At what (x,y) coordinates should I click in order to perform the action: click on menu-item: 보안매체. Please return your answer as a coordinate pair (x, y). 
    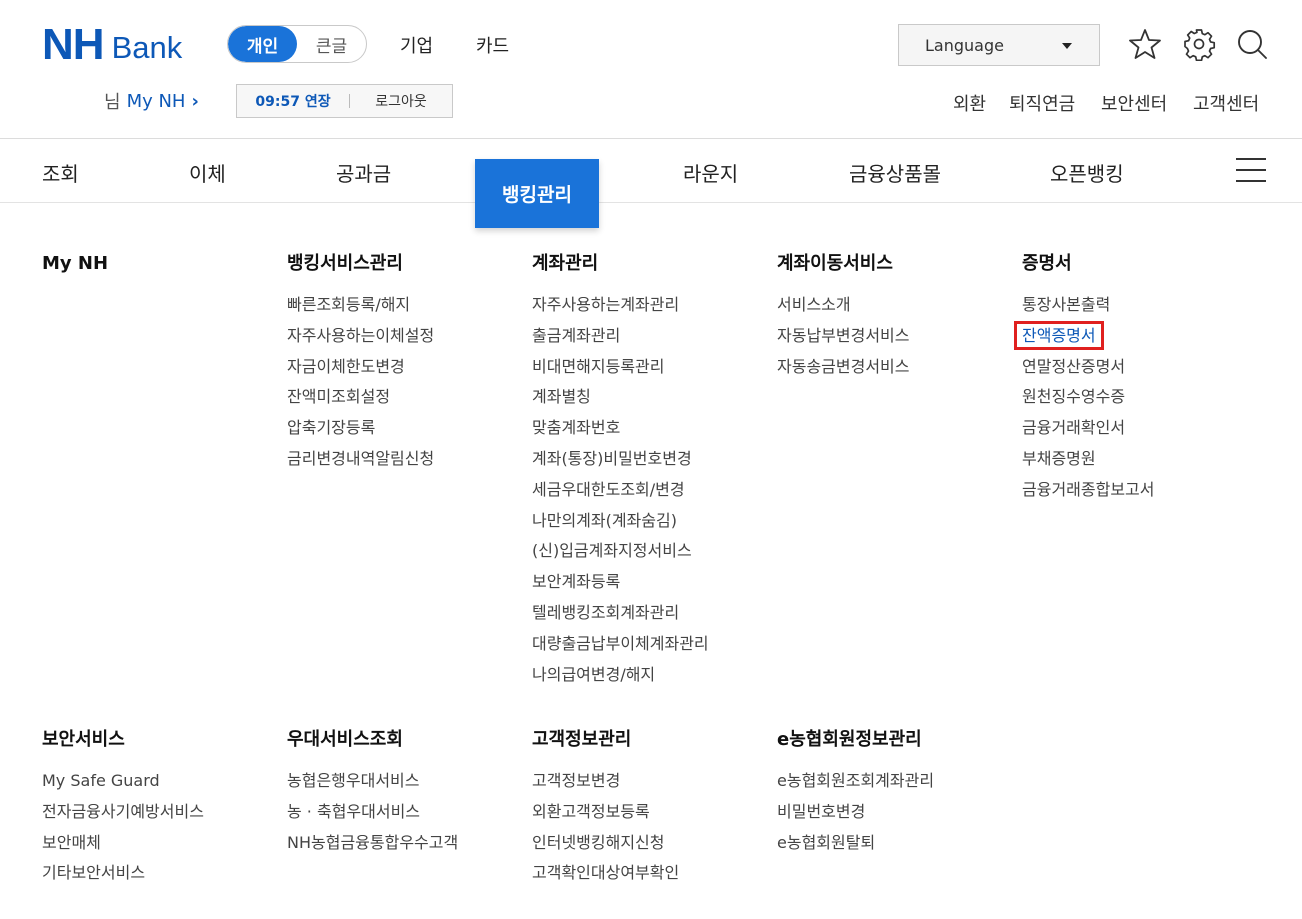
    Looking at the image, I should click on (123, 843).